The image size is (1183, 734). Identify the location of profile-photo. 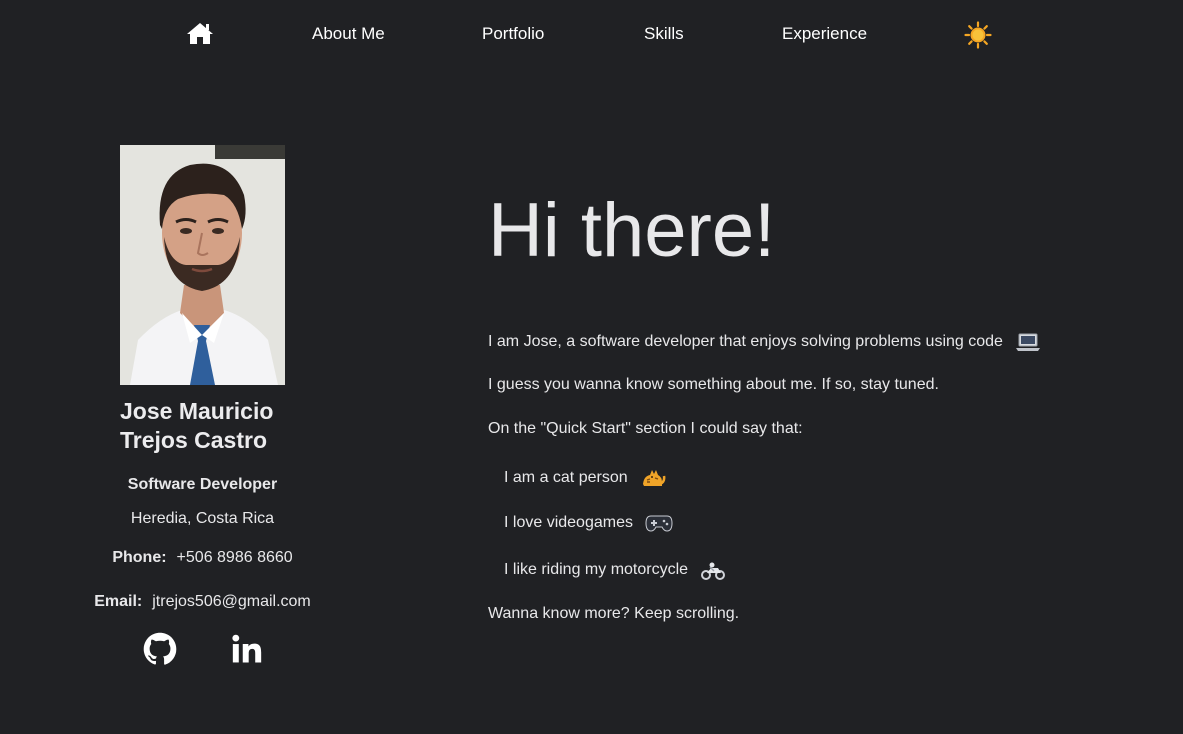
(202, 265).